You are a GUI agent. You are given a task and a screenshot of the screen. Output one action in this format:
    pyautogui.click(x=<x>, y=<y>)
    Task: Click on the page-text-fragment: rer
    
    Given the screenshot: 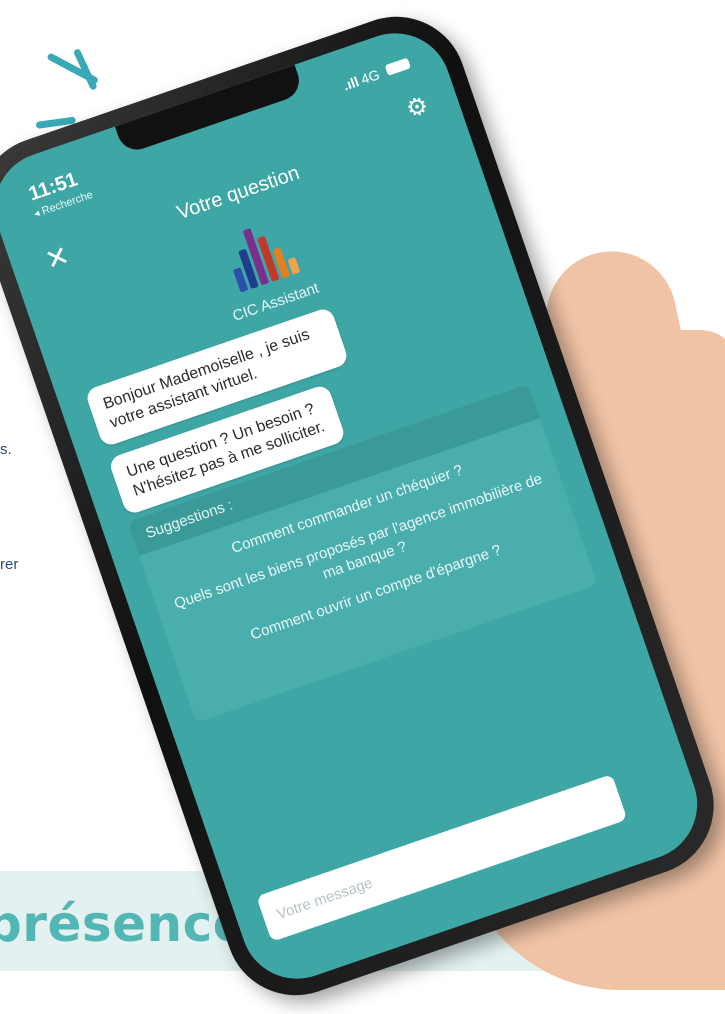 What is the action you would take?
    pyautogui.click(x=9, y=564)
    